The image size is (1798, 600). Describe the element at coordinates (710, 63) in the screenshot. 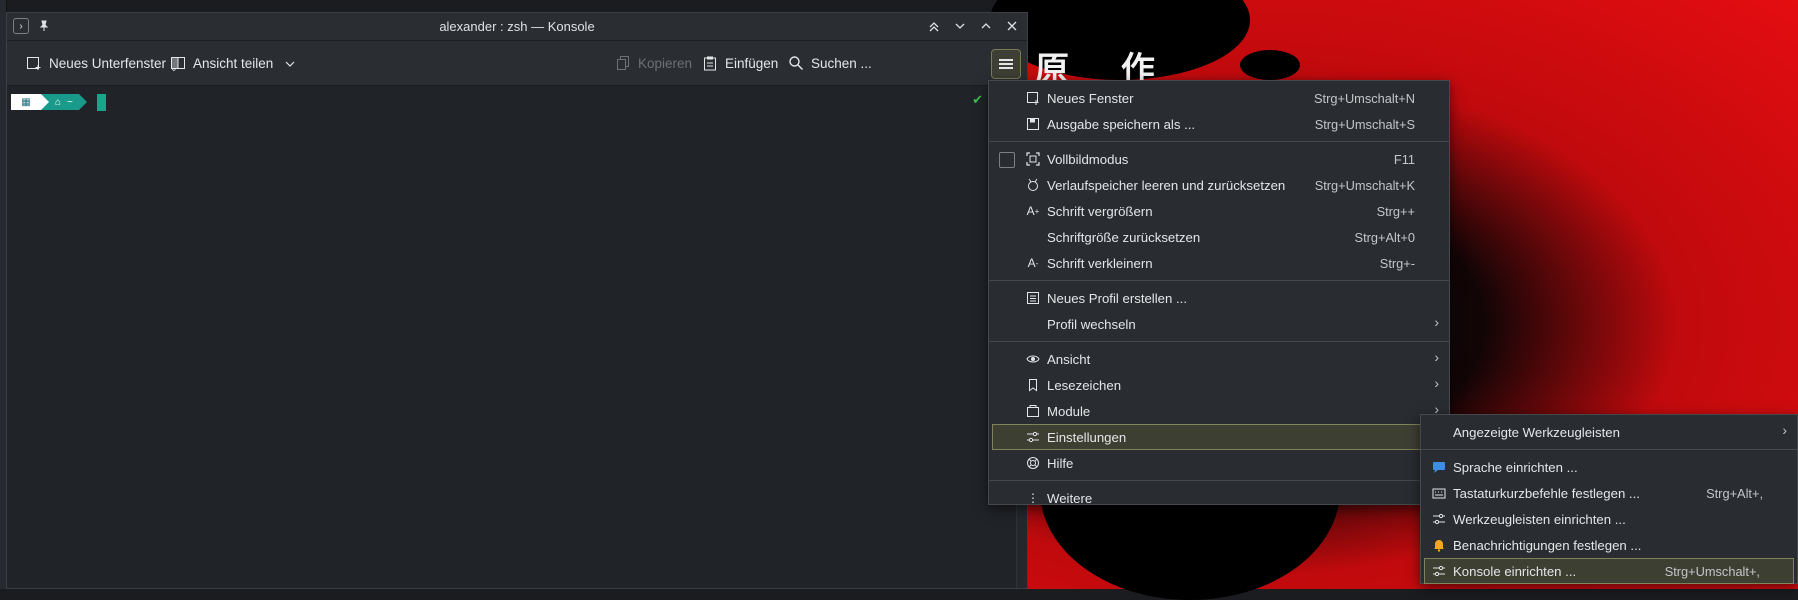

I see `paste-icon` at that location.